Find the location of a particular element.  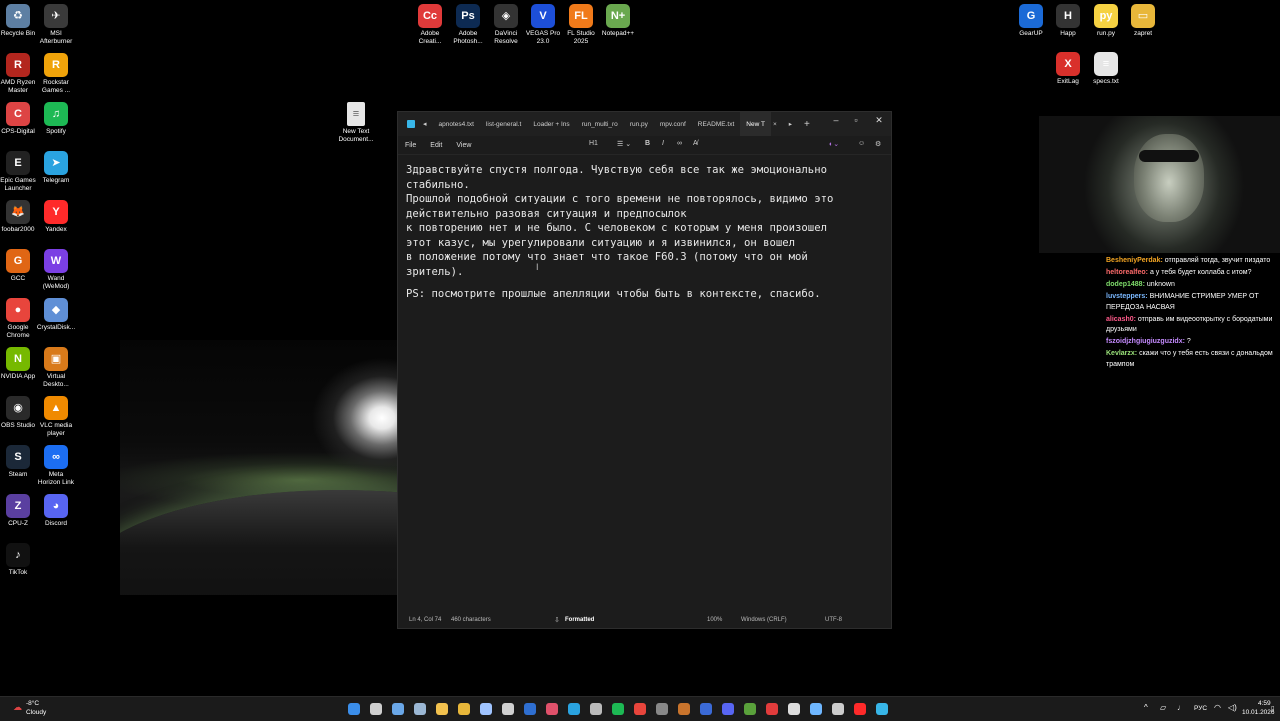

weather-icon: ☁ is located at coordinates (17, 707).